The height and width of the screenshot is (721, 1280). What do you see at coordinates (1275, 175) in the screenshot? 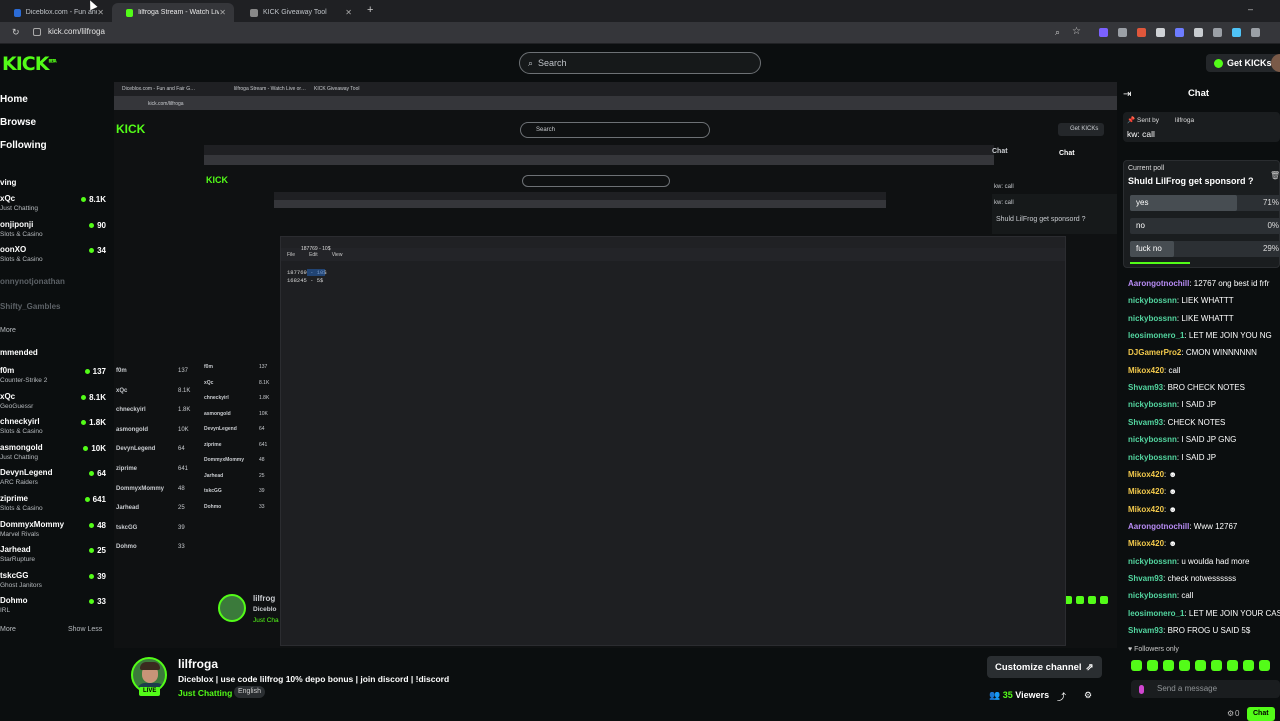
I see `trash-icon: 🗑` at bounding box center [1275, 175].